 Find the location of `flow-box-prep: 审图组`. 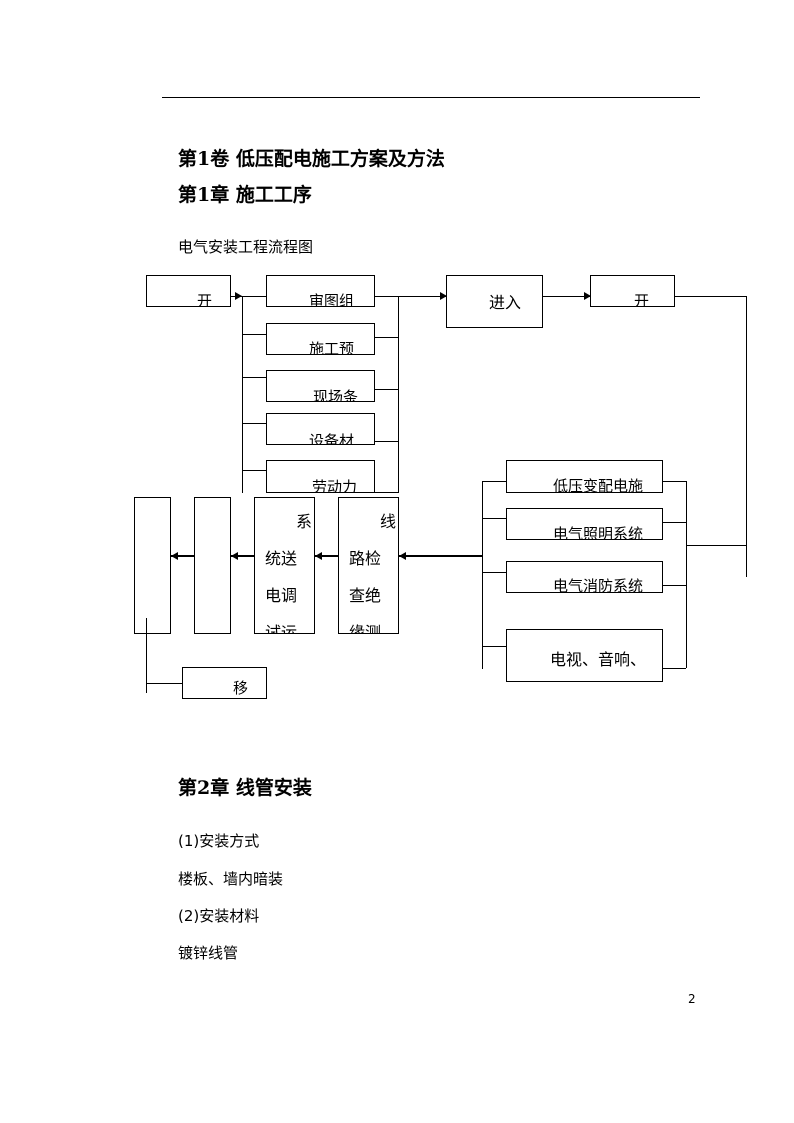

flow-box-prep: 审图组 is located at coordinates (320, 291).